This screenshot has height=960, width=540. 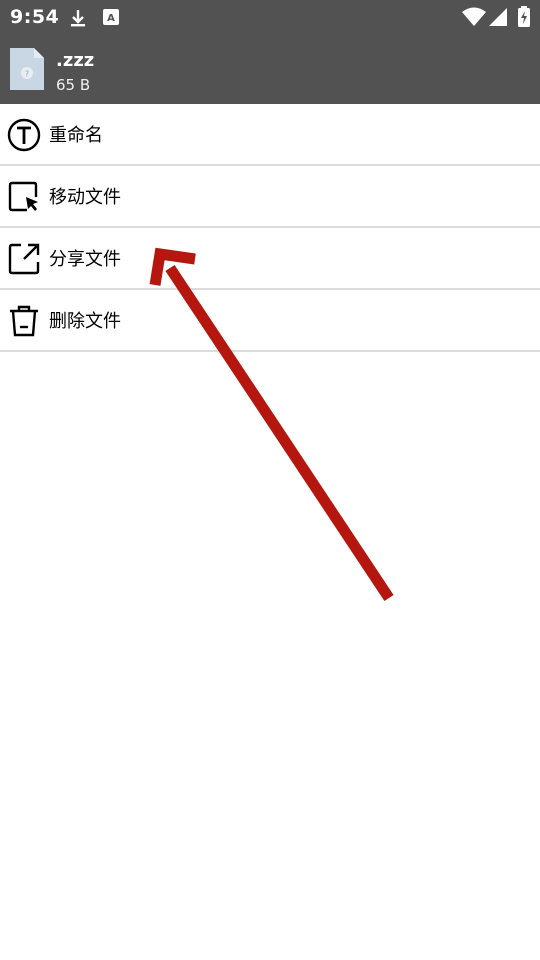 What do you see at coordinates (24, 197) in the screenshot?
I see `move-file-icon` at bounding box center [24, 197].